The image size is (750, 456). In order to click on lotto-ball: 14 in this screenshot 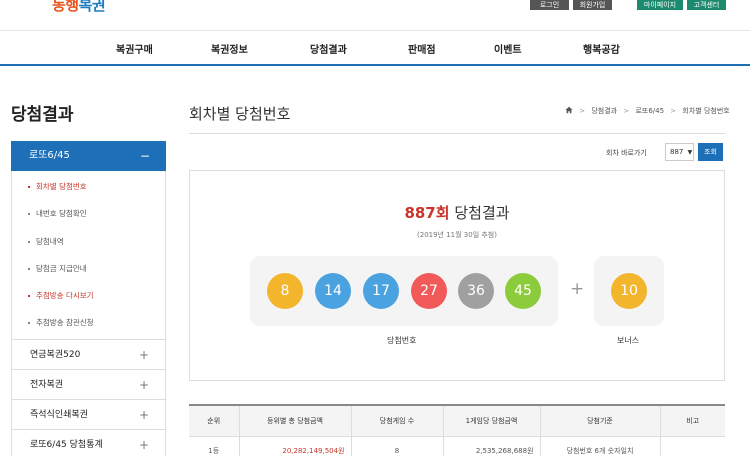, I will do `click(333, 291)`.